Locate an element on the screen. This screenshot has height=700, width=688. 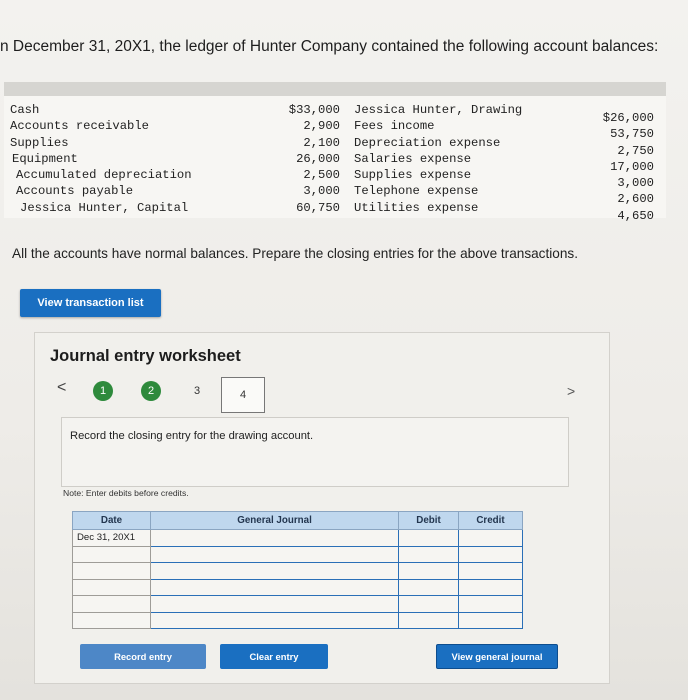
account-name: Telephone expense is located at coordinates (416, 191).